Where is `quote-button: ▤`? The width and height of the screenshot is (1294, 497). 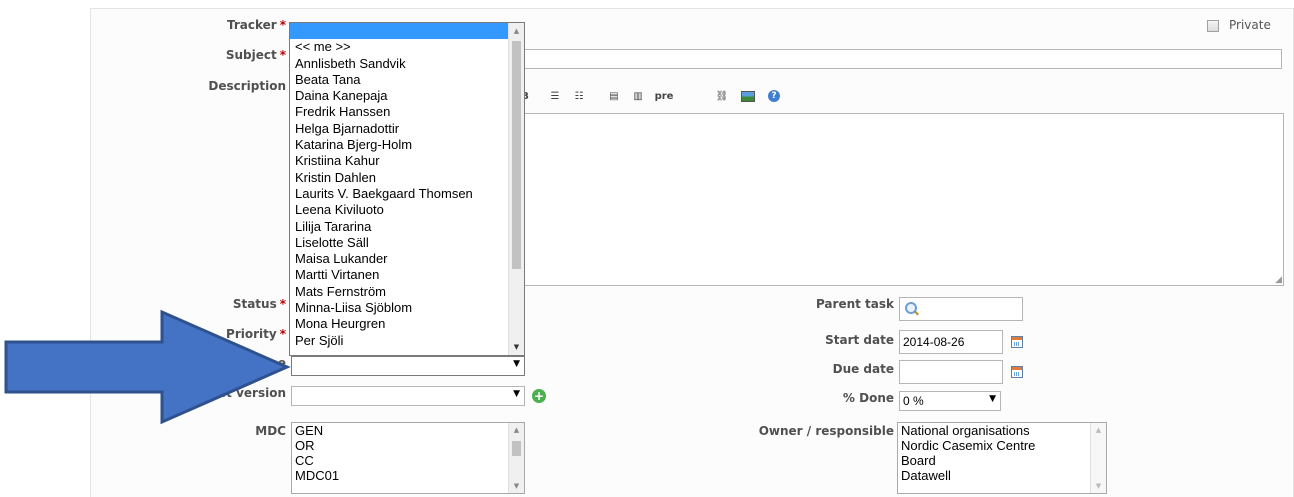
quote-button: ▤ is located at coordinates (614, 97).